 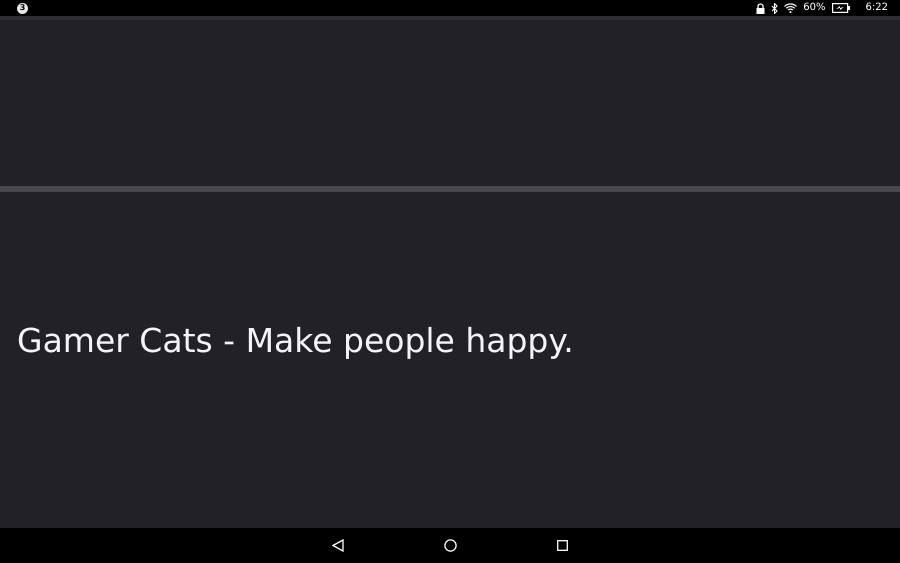 What do you see at coordinates (295, 341) in the screenshot?
I see `message-text: Gamer Cats - Make people happy.` at bounding box center [295, 341].